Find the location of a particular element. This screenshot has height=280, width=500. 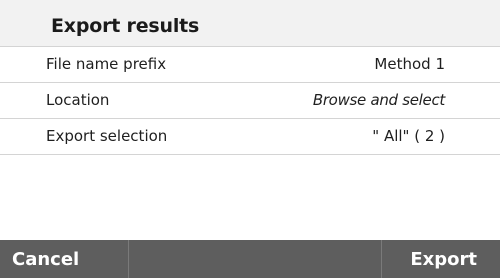

dialog-title: Export results is located at coordinates (125, 26).